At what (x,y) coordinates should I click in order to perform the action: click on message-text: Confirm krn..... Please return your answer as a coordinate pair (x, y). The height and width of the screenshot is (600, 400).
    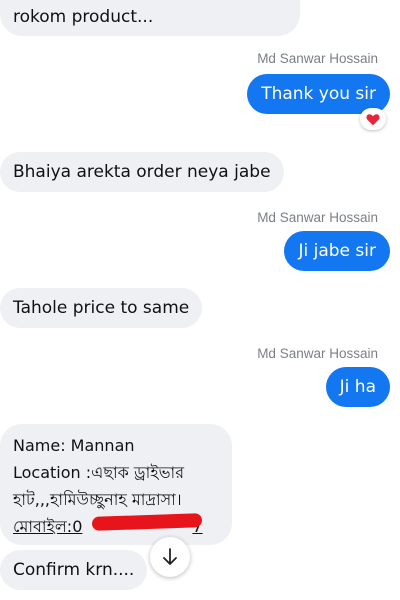
    Looking at the image, I should click on (74, 570).